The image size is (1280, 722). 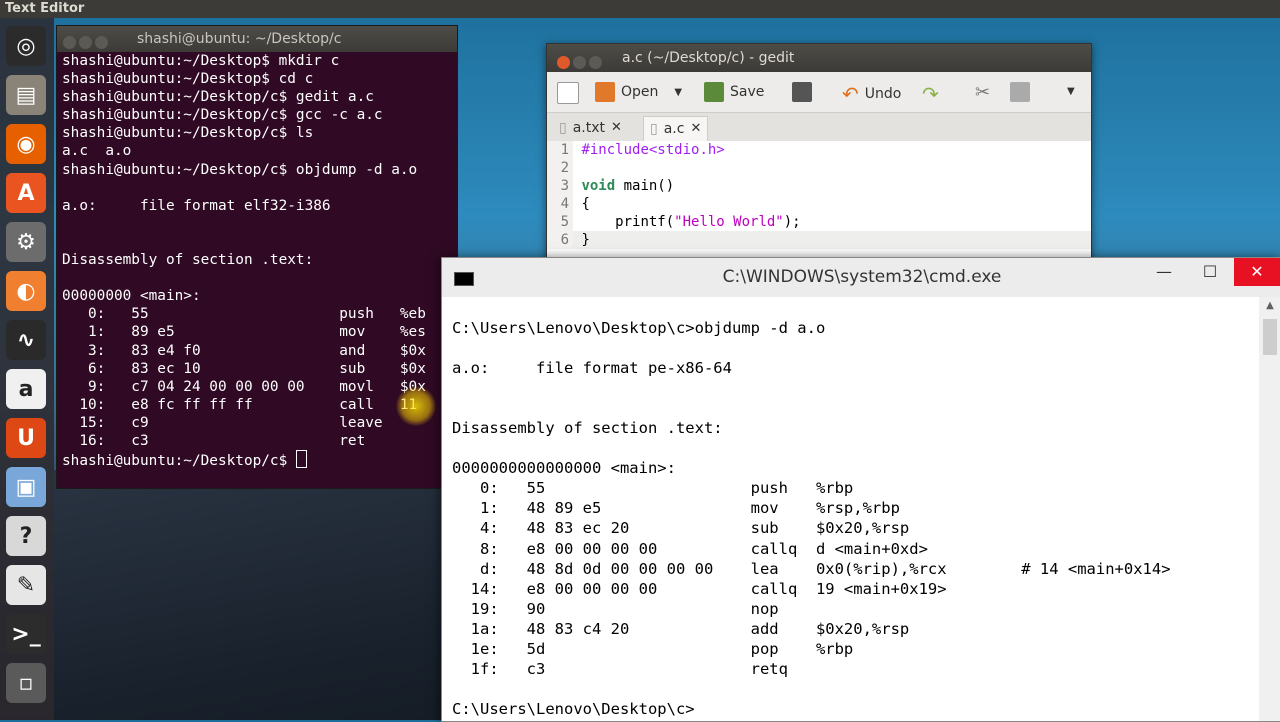 I want to click on terminal-line: 6: 83 ec 10 sub $0x, so click(x=244, y=368).